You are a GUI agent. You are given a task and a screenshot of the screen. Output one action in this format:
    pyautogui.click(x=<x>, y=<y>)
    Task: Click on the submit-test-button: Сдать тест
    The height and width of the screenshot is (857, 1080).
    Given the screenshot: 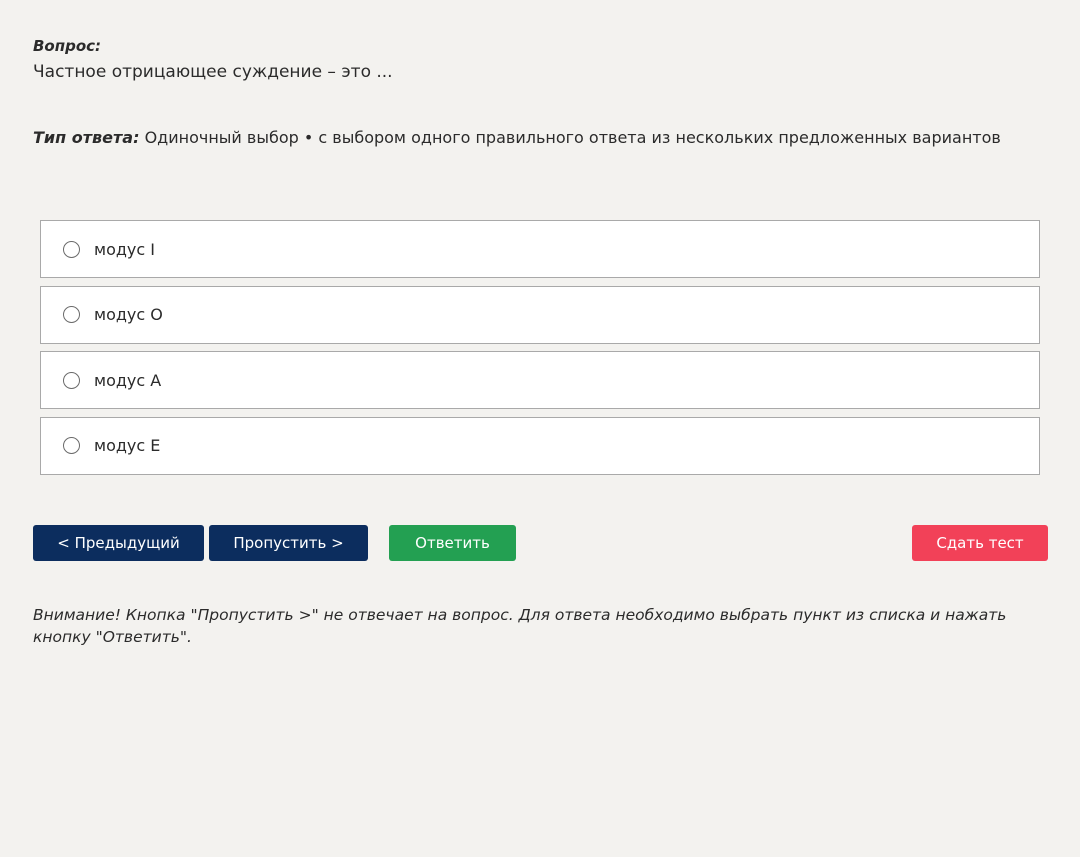 What is the action you would take?
    pyautogui.click(x=980, y=543)
    